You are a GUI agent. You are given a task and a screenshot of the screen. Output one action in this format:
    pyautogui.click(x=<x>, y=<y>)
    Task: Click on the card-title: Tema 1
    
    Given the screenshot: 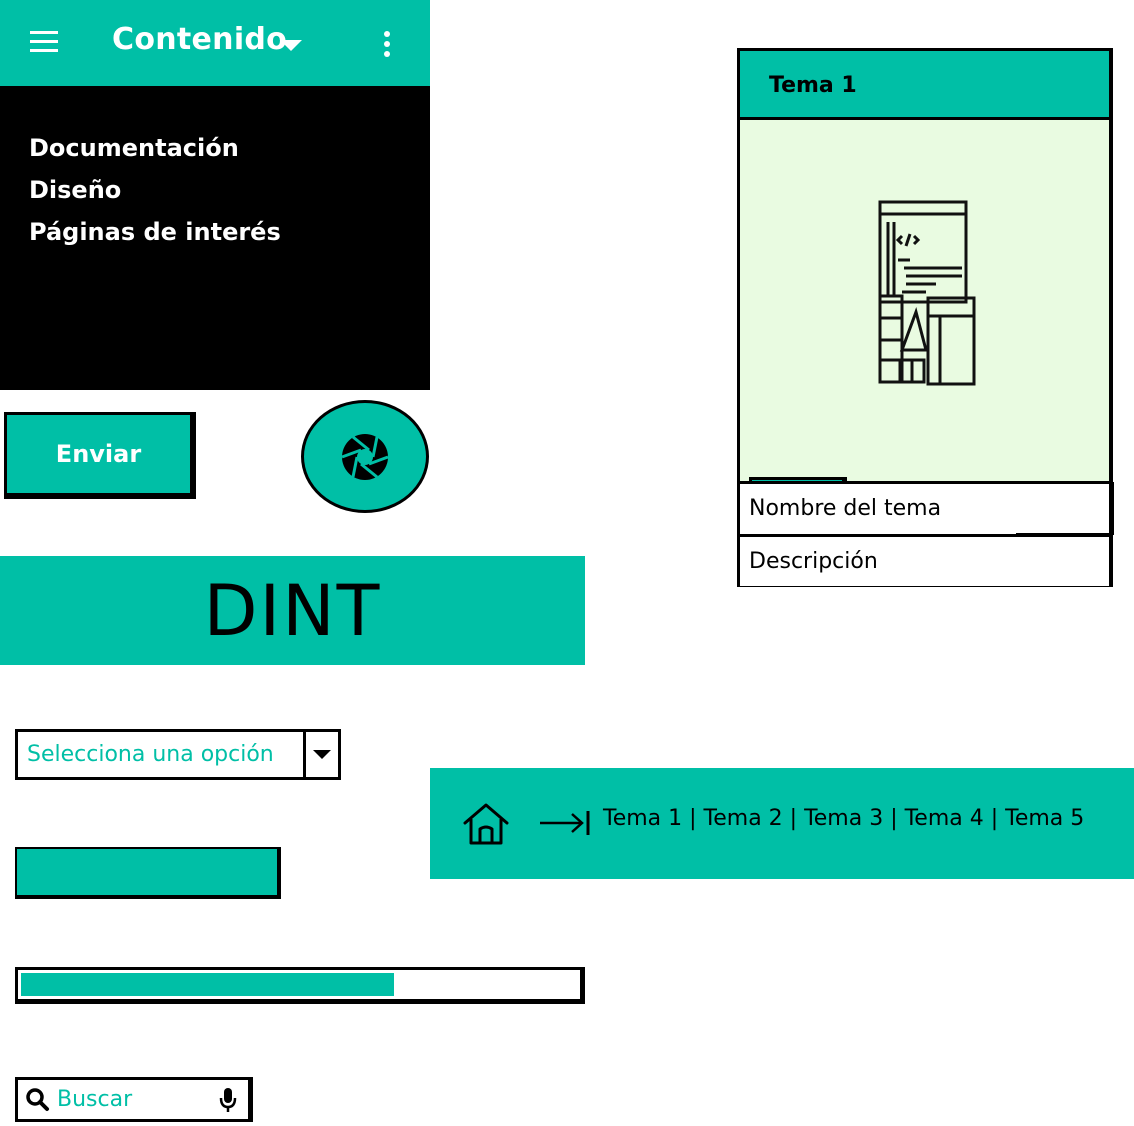 What is the action you would take?
    pyautogui.click(x=813, y=85)
    